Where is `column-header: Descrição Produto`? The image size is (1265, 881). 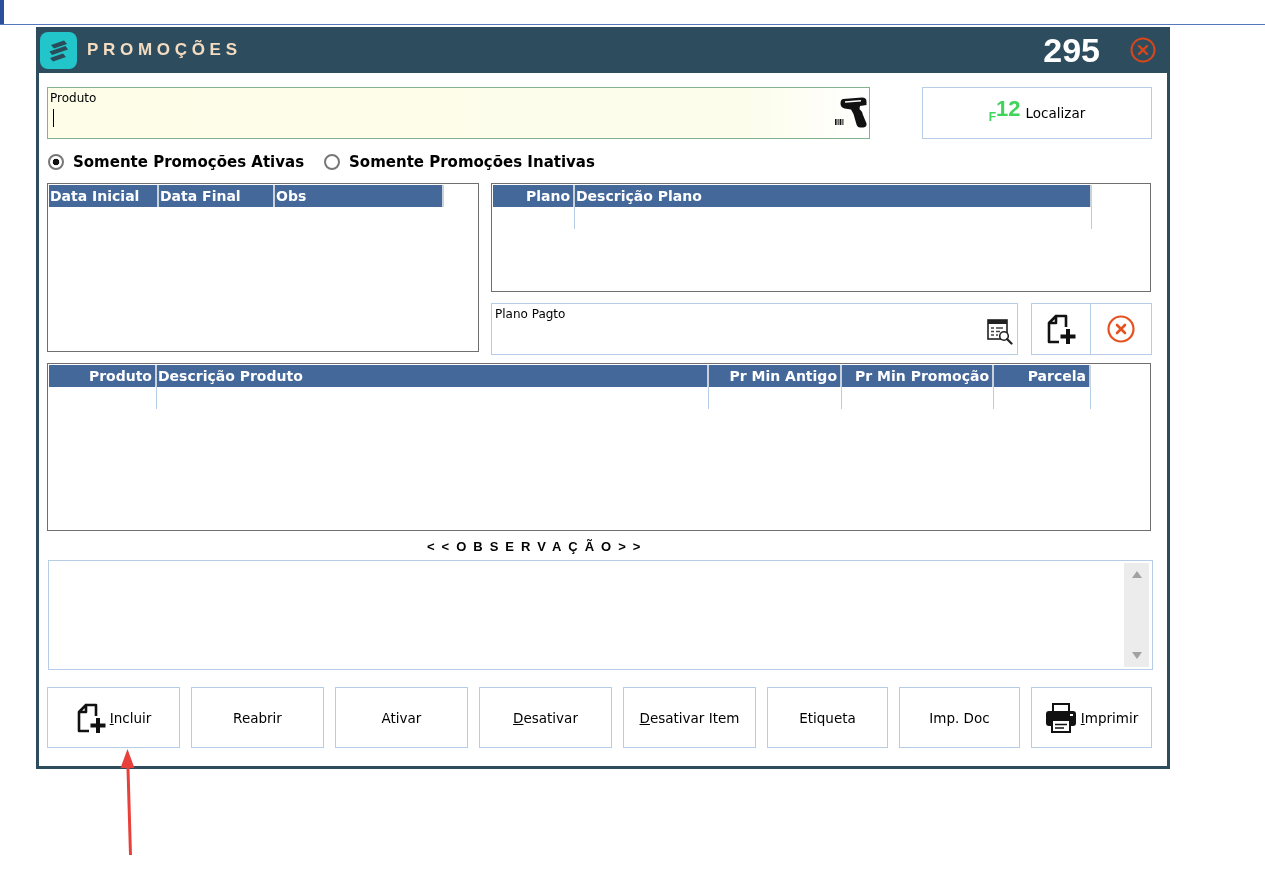
column-header: Descrição Produto is located at coordinates (433, 376).